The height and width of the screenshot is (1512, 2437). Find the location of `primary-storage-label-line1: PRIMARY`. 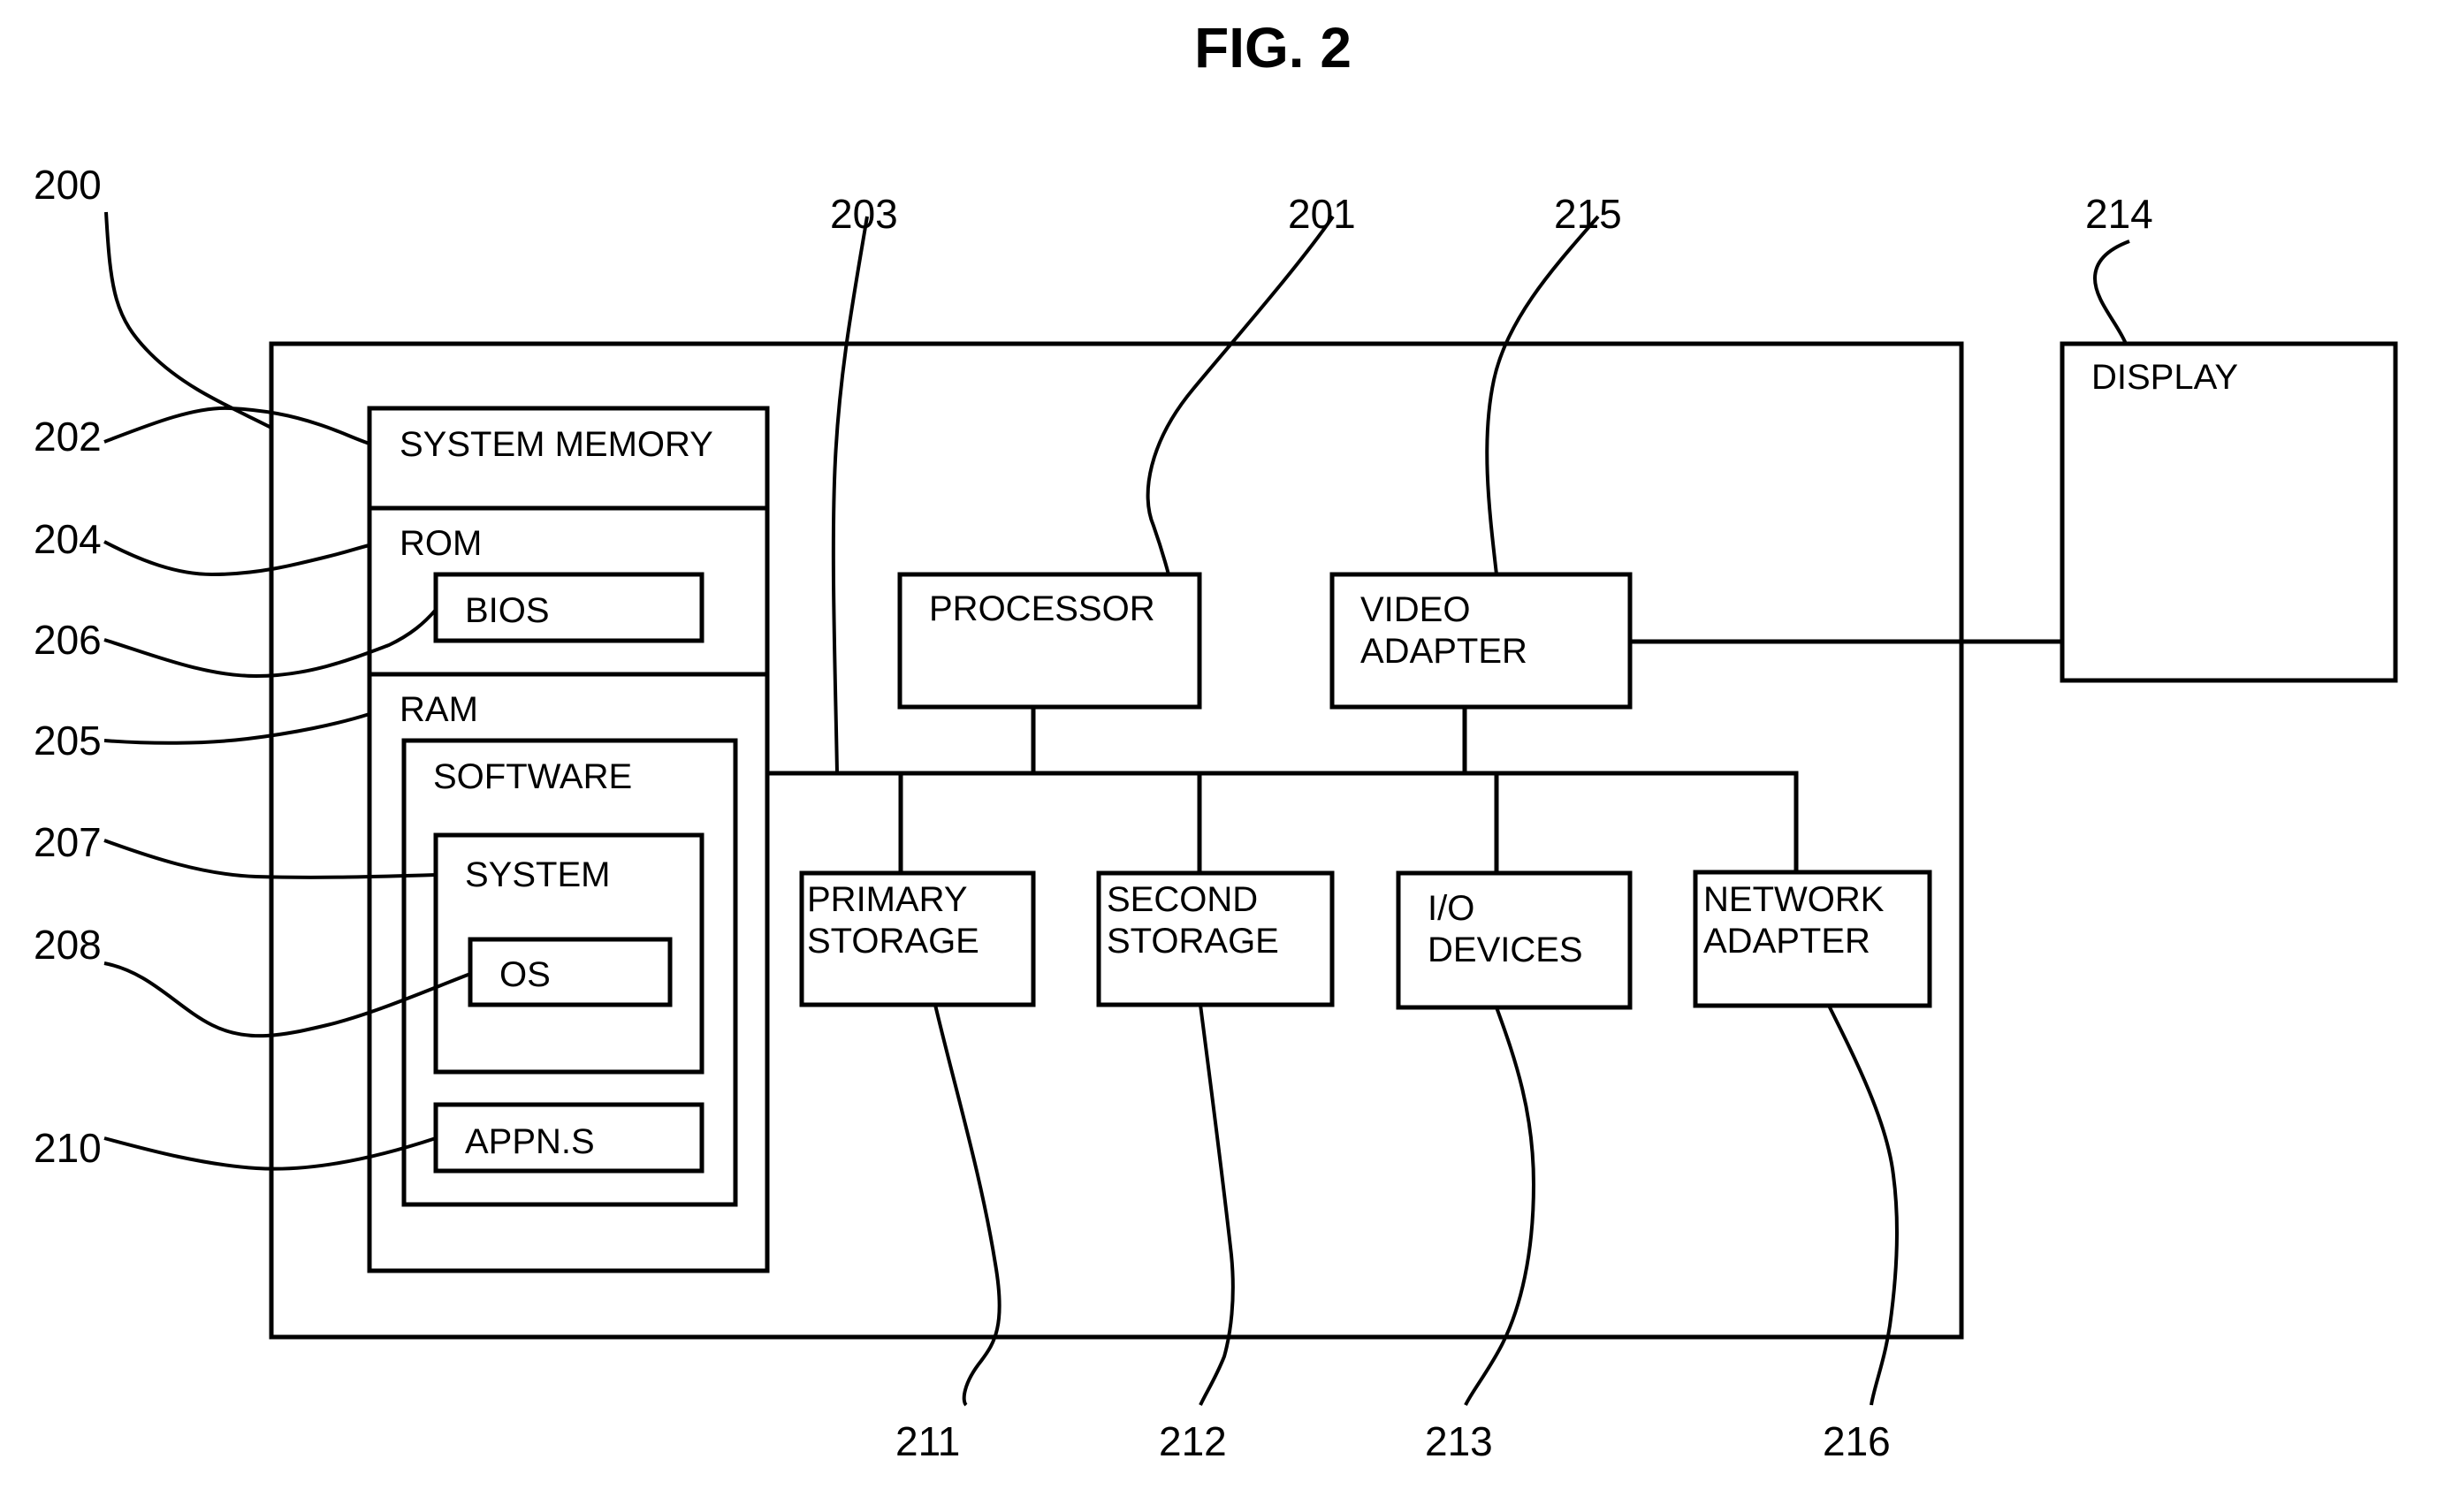

primary-storage-label-line1: PRIMARY is located at coordinates (887, 899).